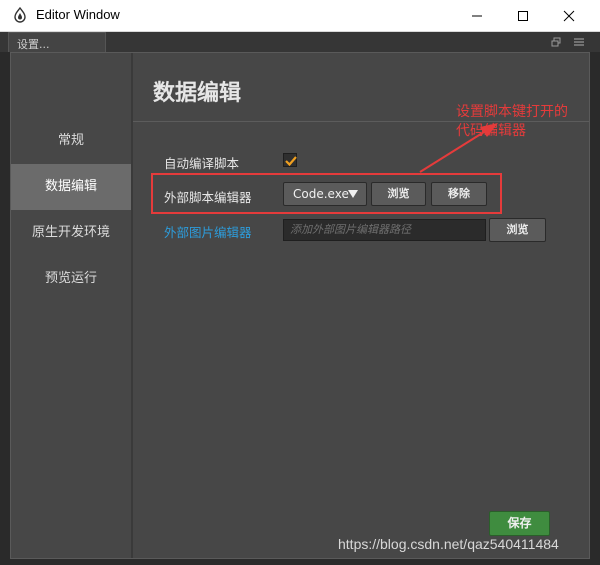 The height and width of the screenshot is (565, 600). I want to click on panel-menu-icon, so click(579, 42).